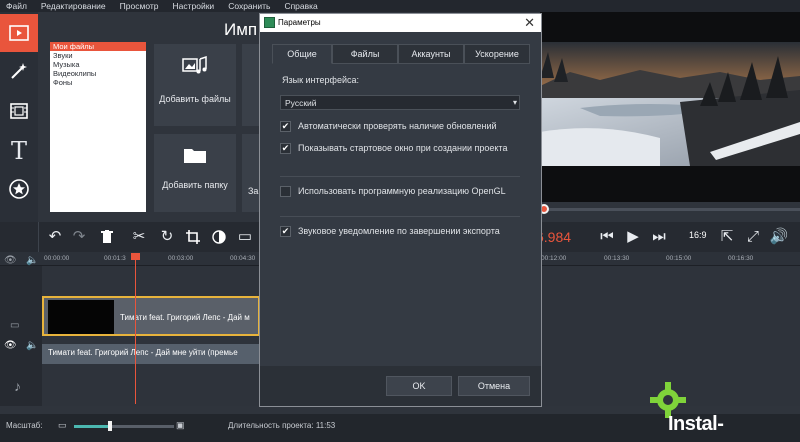 The height and width of the screenshot is (442, 800). Describe the element at coordinates (529, 23) in the screenshot. I see `close-icon: ✕` at that location.